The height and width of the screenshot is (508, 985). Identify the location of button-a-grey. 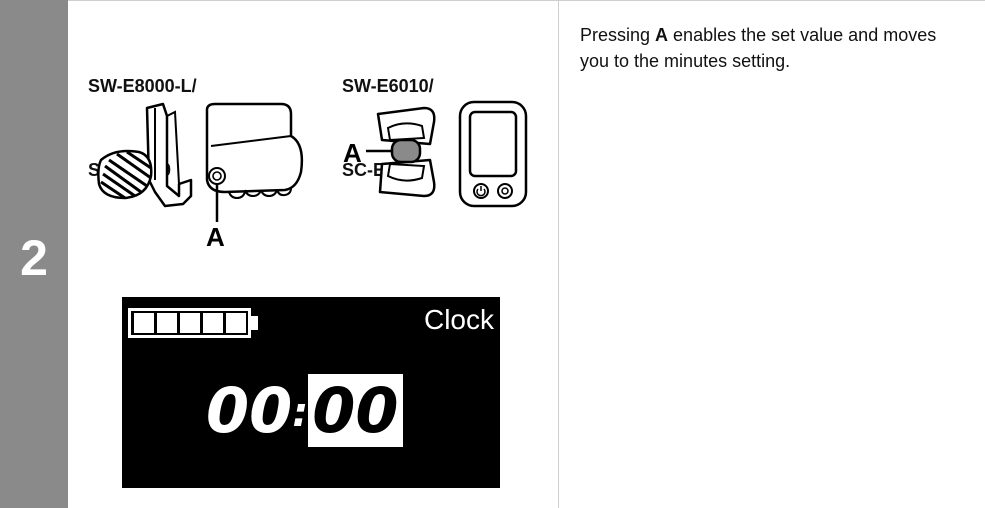
(406, 151).